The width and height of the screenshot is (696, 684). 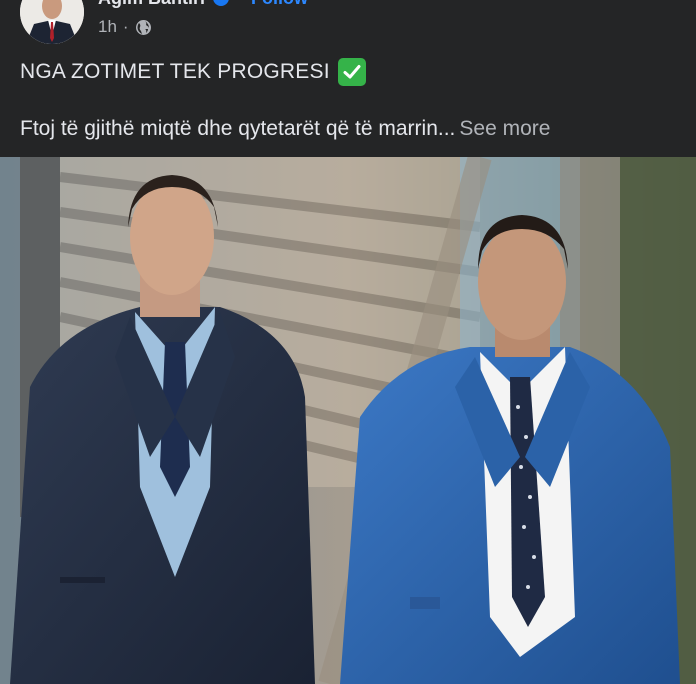 I want to click on verified-badge-icon: ✓, so click(x=221, y=3).